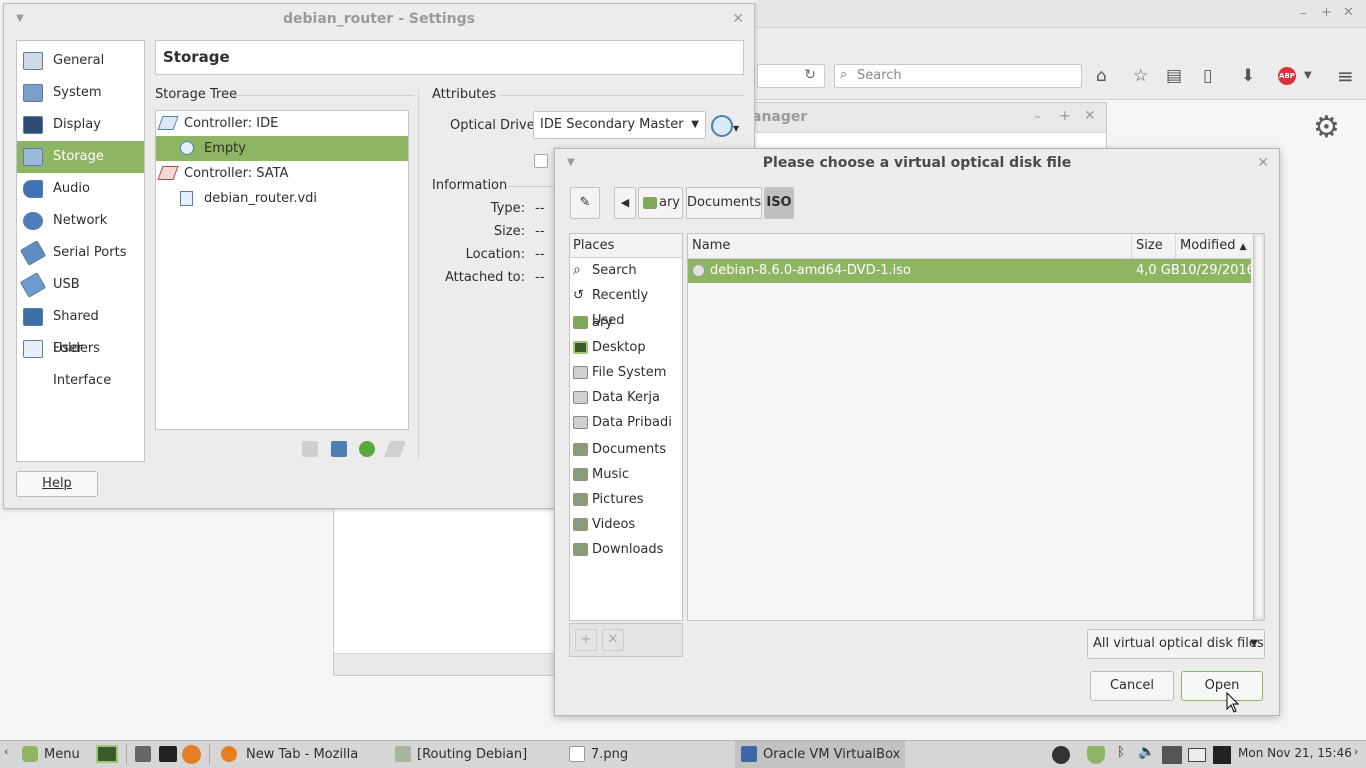 This screenshot has width=1366, height=768. I want to click on category-usb: USB, so click(80, 285).